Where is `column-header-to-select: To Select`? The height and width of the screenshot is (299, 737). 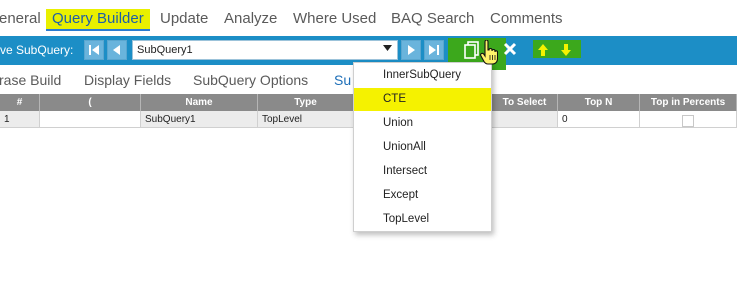 column-header-to-select: To Select is located at coordinates (525, 102).